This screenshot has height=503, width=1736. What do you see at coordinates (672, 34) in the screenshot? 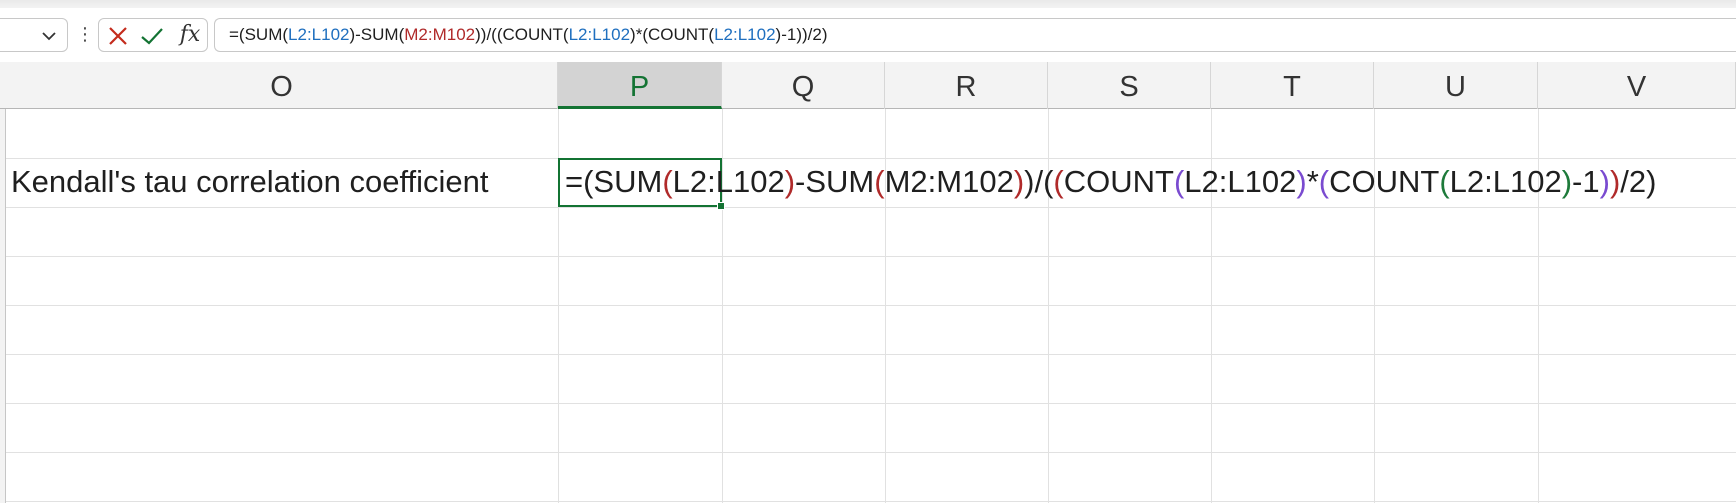
I see `formula-token: )*(COUNT(` at bounding box center [672, 34].